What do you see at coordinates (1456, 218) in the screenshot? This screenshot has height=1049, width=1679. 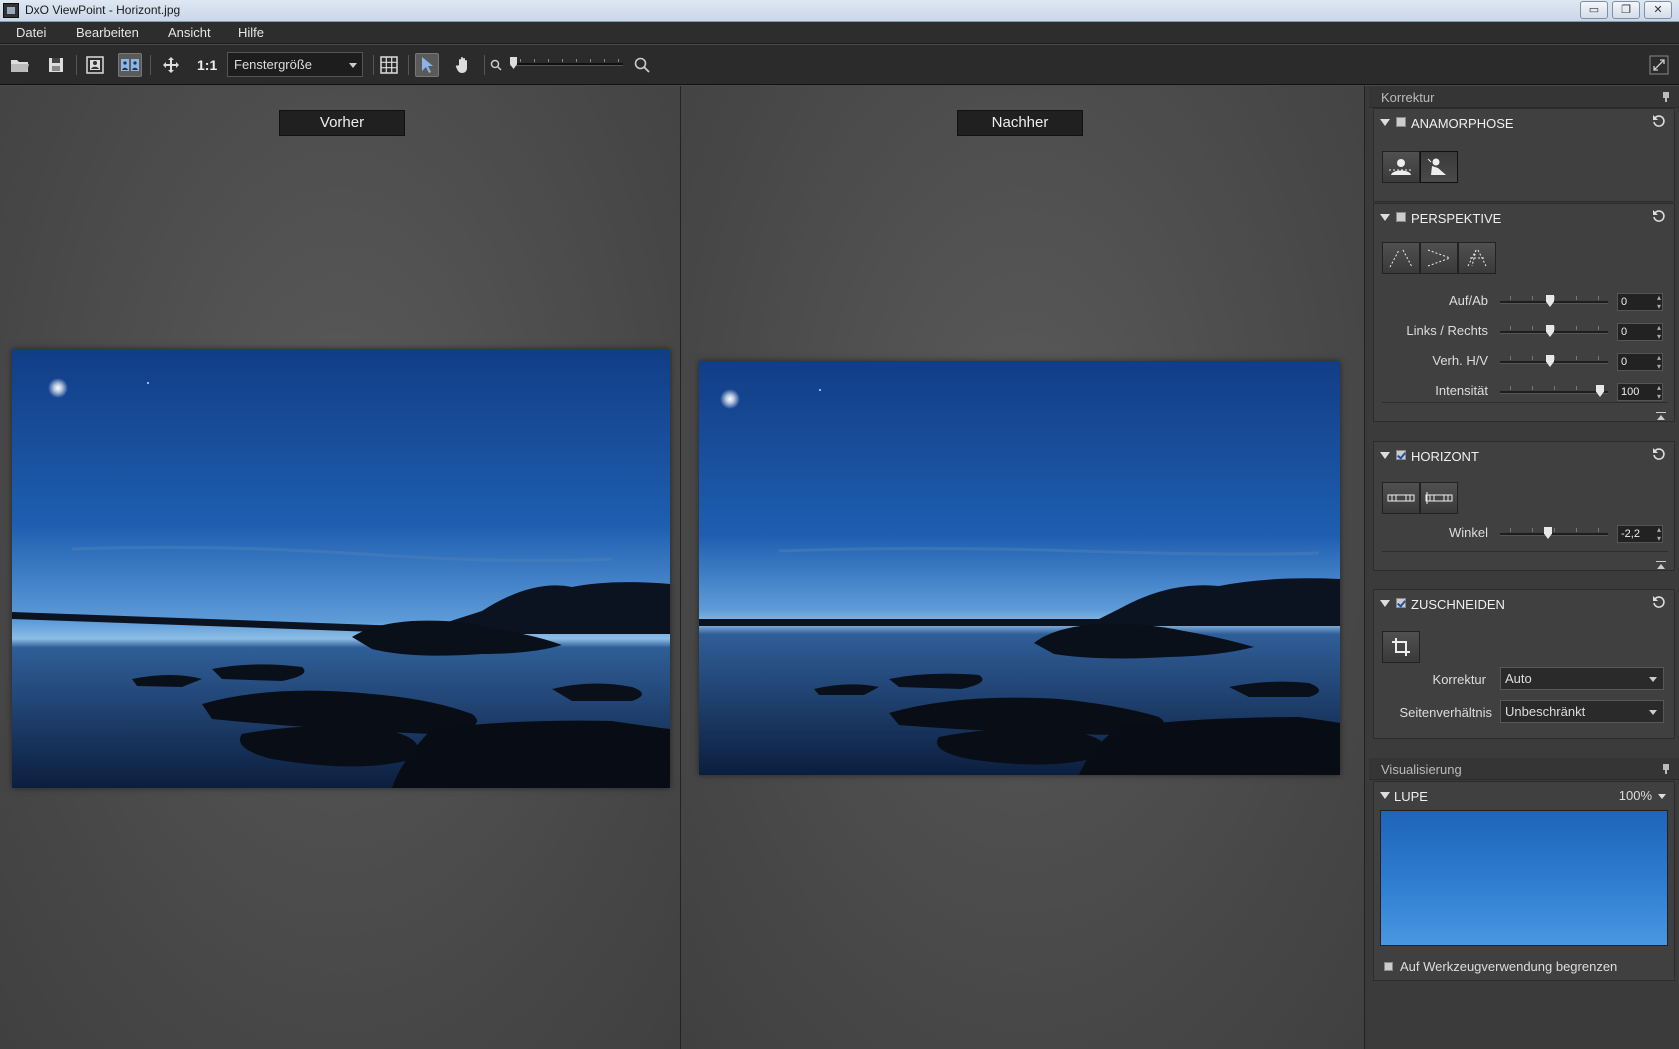 I see `perspektive-title: PERSPEKTIVE` at bounding box center [1456, 218].